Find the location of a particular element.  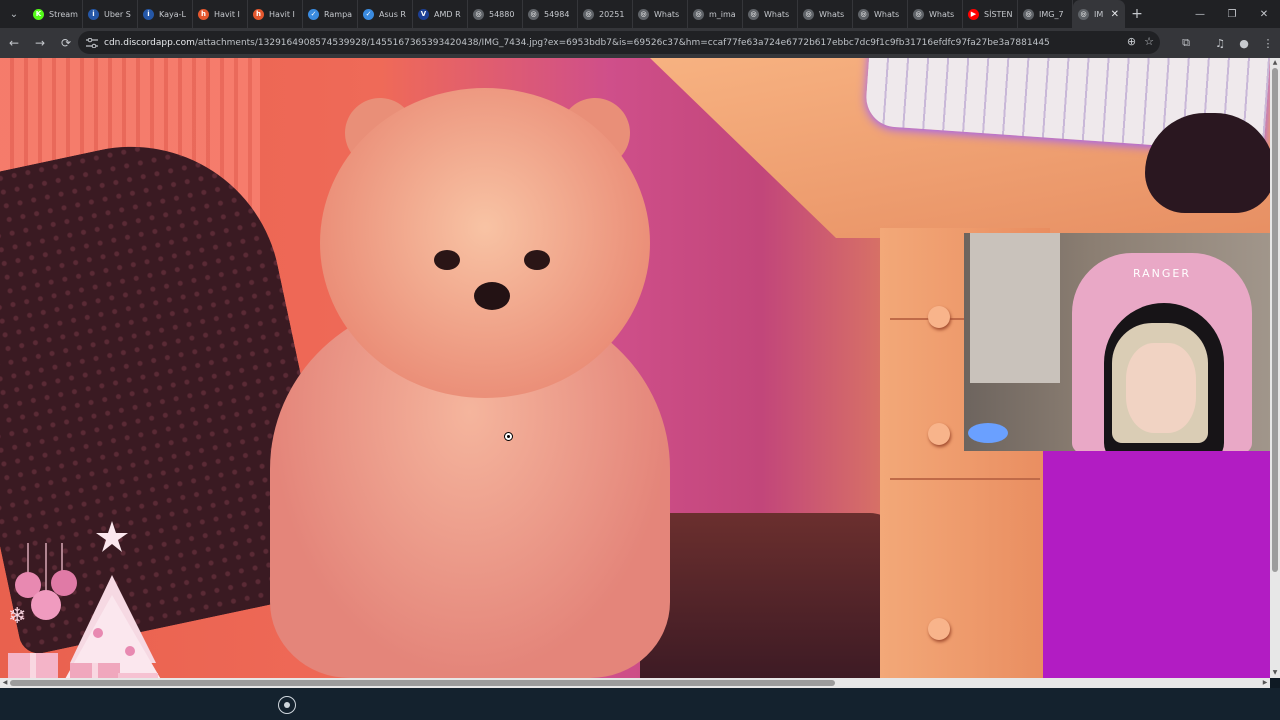

tab-15: ◎ Whats is located at coordinates (880, 14).